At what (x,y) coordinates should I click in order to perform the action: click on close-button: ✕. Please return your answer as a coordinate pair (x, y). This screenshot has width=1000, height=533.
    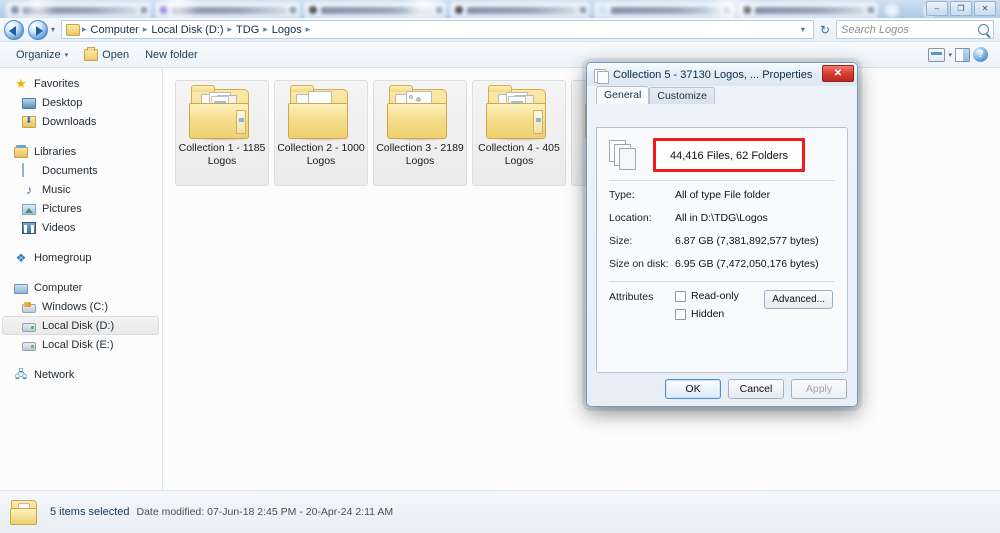
    Looking at the image, I should click on (838, 73).